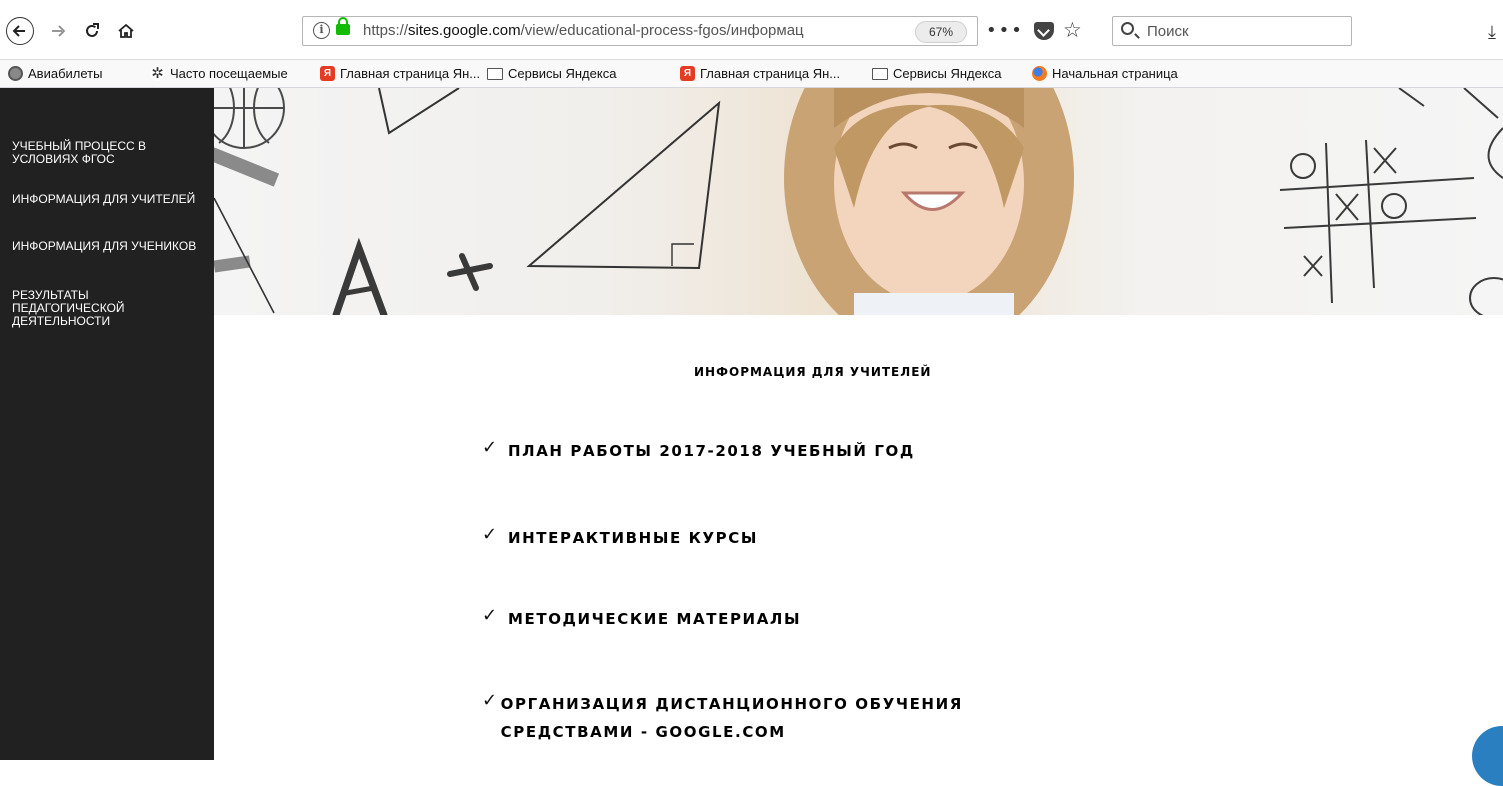  What do you see at coordinates (92, 31) in the screenshot?
I see `reload-icon` at bounding box center [92, 31].